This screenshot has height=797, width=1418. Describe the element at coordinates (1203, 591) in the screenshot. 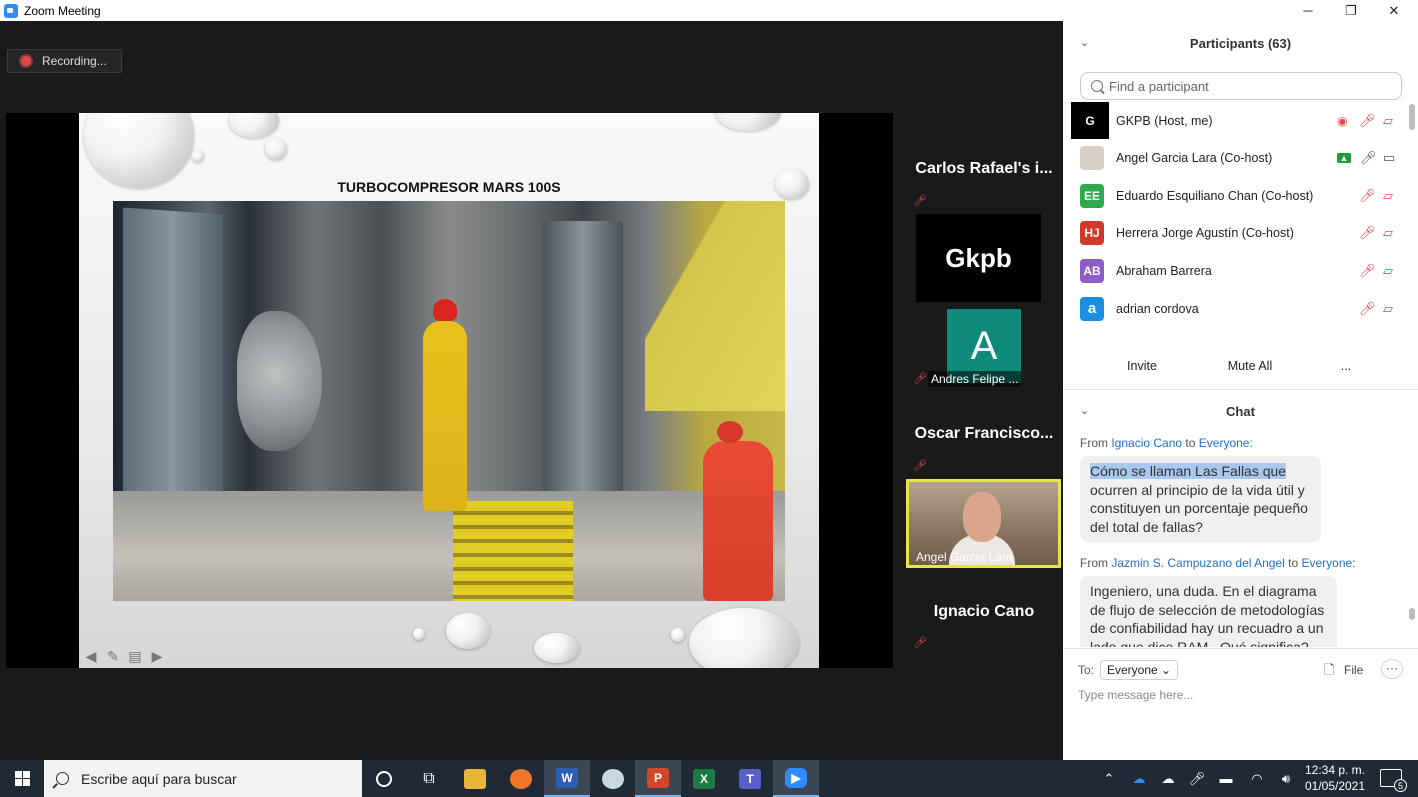

I see `message-line: Ingeniero, una duda. En el diagrama` at that location.